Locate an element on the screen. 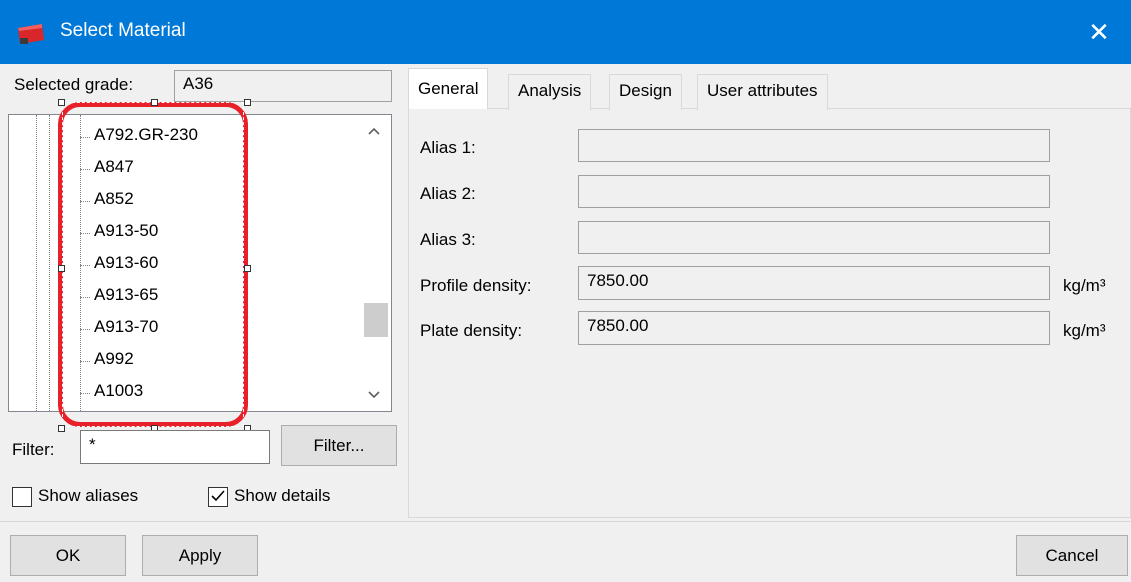 This screenshot has width=1131, height=582. show-aliases-label: Show aliases is located at coordinates (88, 496).